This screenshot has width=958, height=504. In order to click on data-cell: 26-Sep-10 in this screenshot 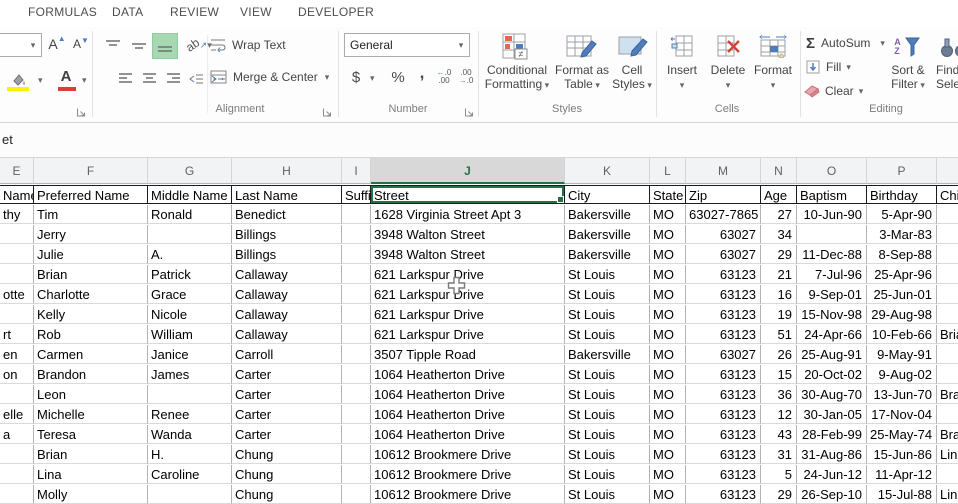, I will do `click(832, 494)`.